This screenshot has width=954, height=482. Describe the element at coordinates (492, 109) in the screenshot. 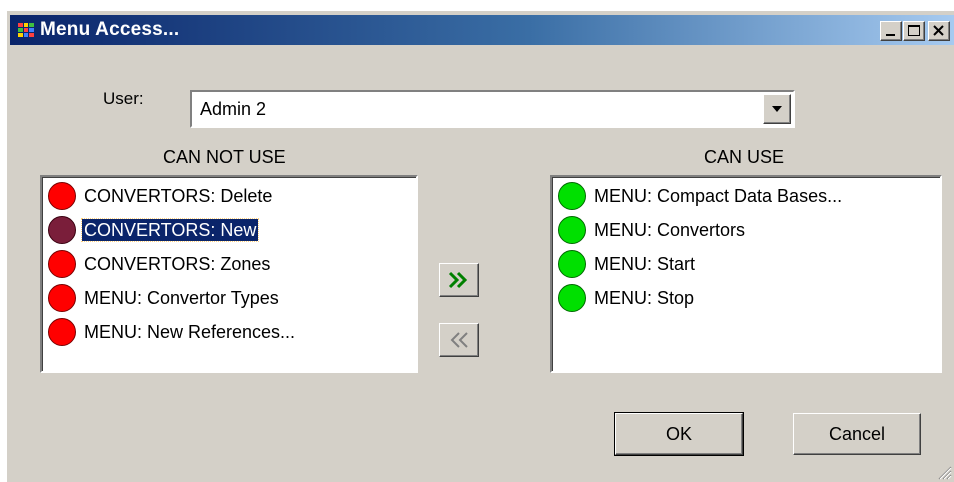

I see `user-select: Admin 2` at that location.